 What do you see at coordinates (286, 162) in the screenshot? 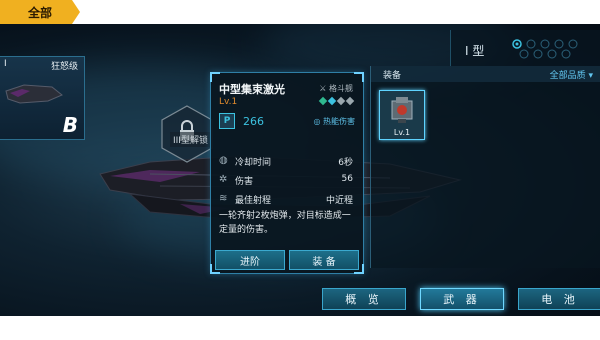
I see `stat-cooldown: ◍ 冷却时间 6秒` at bounding box center [286, 162].